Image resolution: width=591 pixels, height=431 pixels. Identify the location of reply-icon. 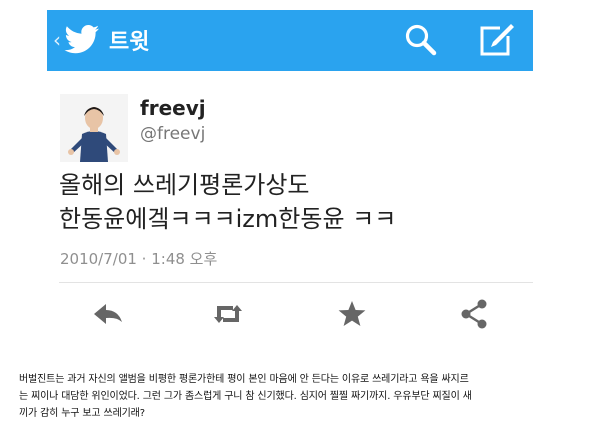
(108, 314).